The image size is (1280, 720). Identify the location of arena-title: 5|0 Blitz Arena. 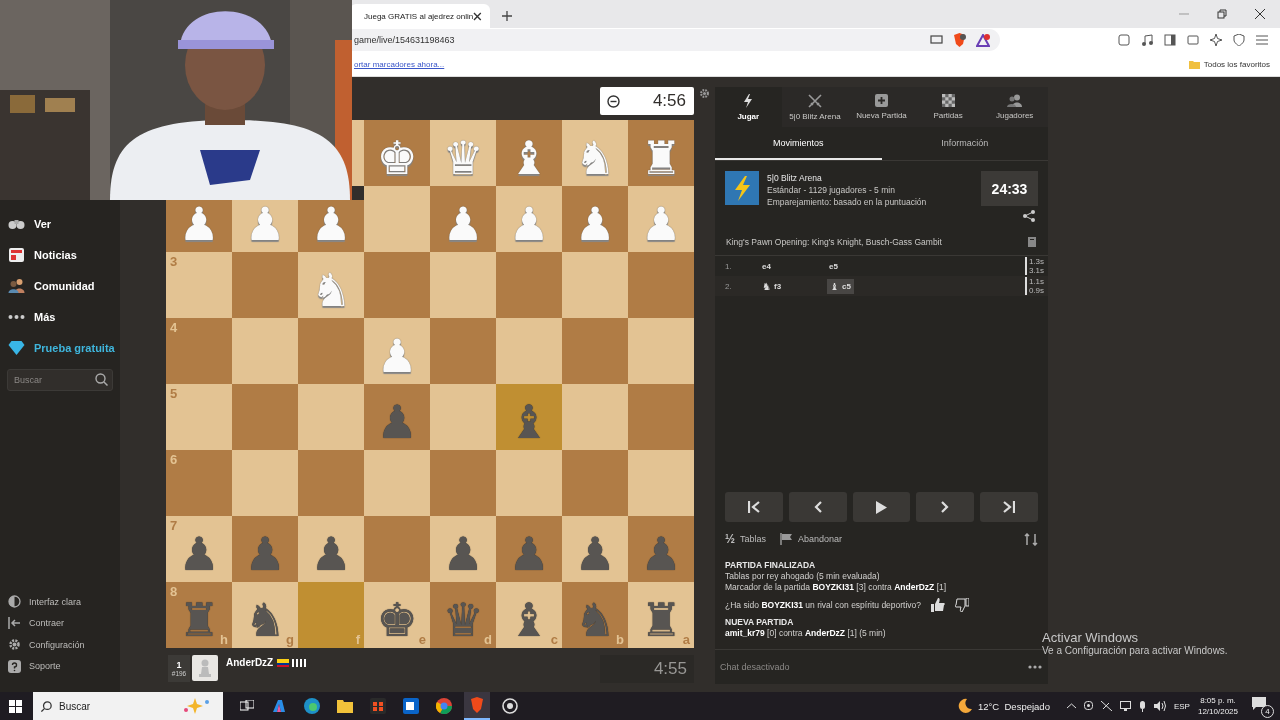
(847, 178).